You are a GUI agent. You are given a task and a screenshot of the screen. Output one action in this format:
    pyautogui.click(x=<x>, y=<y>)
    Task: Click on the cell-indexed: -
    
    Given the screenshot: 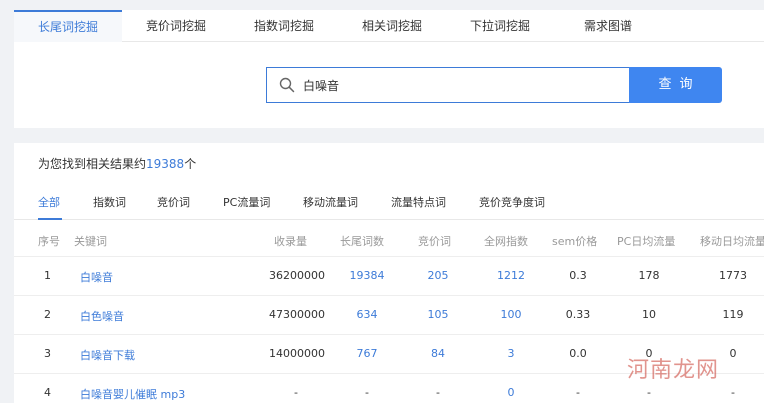 What is the action you would take?
    pyautogui.click(x=296, y=392)
    